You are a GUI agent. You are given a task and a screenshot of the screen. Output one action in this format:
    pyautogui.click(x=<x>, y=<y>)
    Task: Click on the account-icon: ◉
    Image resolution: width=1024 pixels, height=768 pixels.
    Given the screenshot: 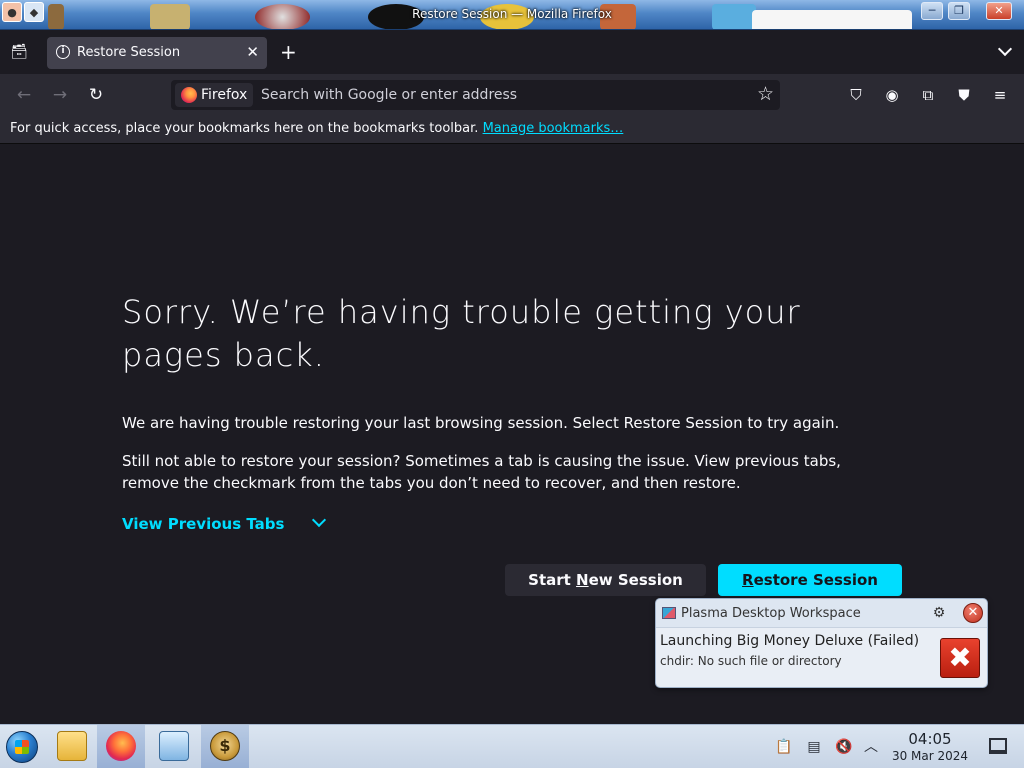 What is the action you would take?
    pyautogui.click(x=892, y=95)
    